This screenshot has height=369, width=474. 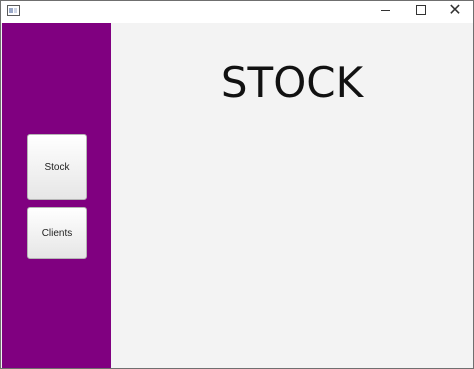 I want to click on close-button: ✕, so click(x=455, y=12).